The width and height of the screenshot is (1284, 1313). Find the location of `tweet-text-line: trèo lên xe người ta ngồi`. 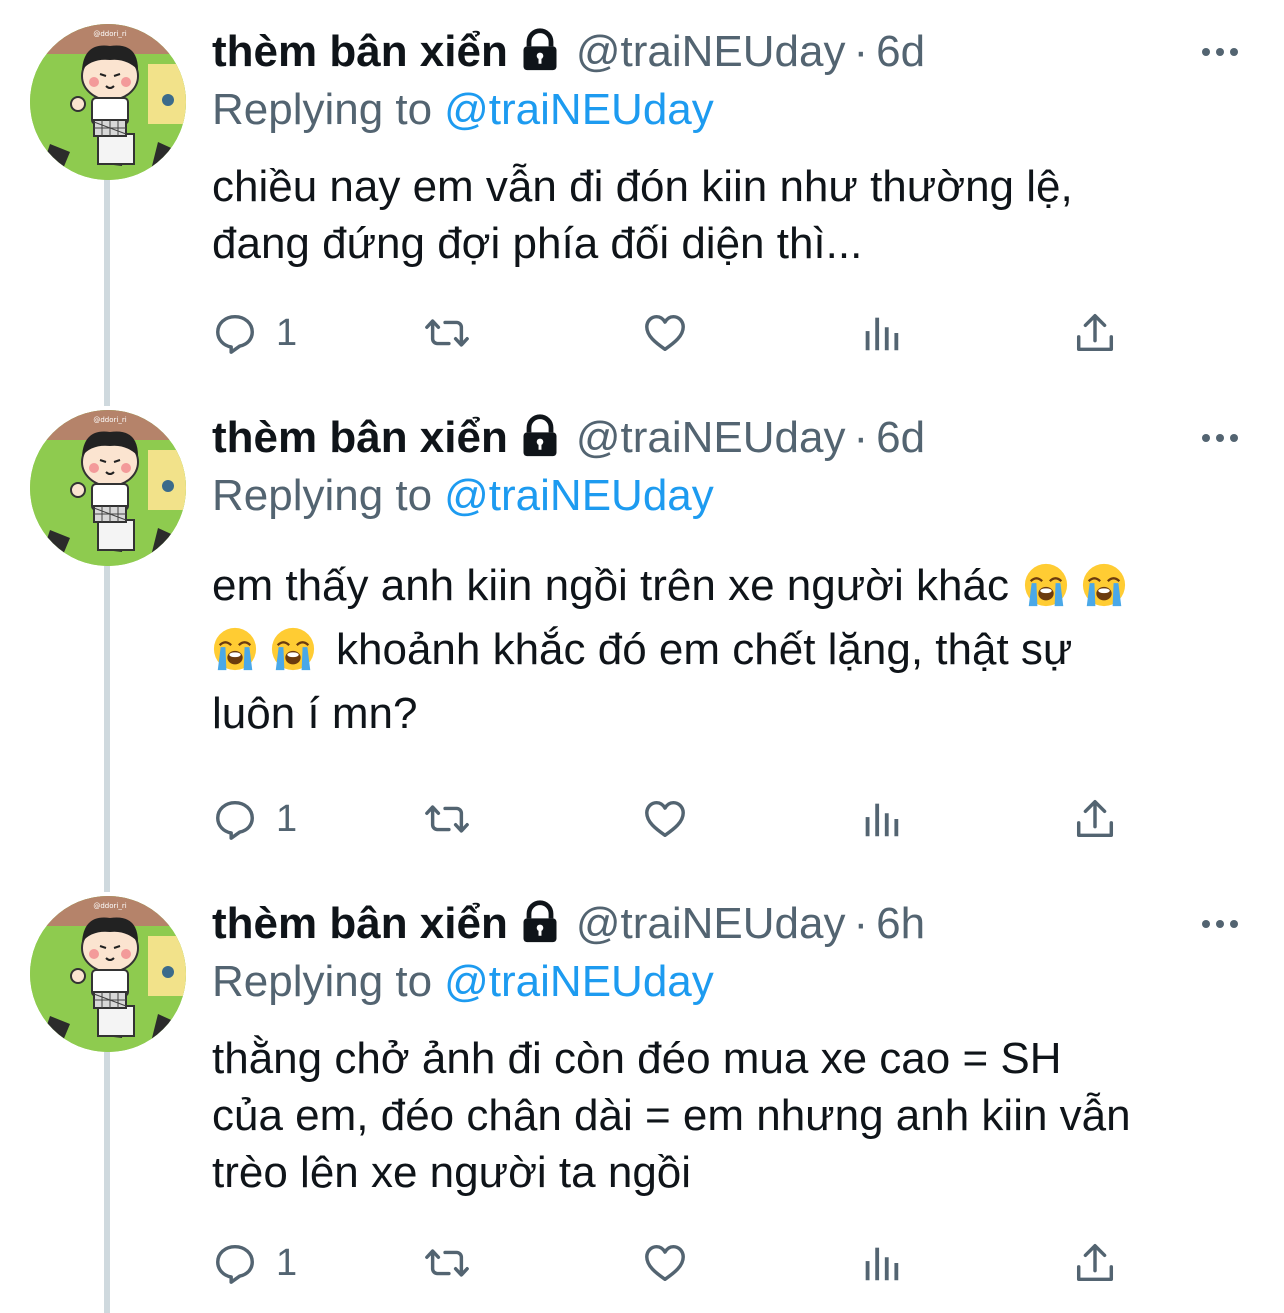

tweet-text-line: trèo lên xe người ta ngồi is located at coordinates (452, 1172).